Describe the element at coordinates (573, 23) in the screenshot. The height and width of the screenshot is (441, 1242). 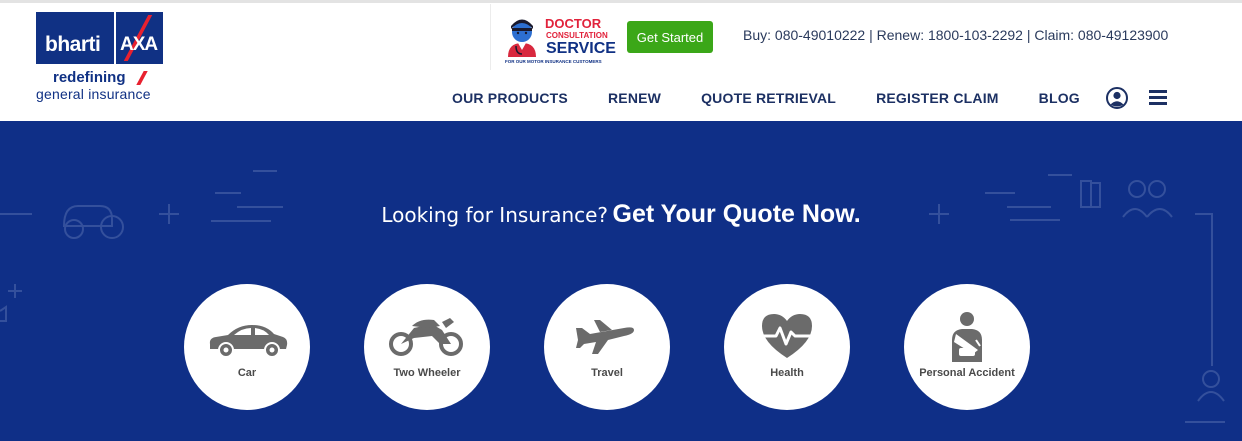
I see `promo-line-doctor: DOCTOR` at that location.